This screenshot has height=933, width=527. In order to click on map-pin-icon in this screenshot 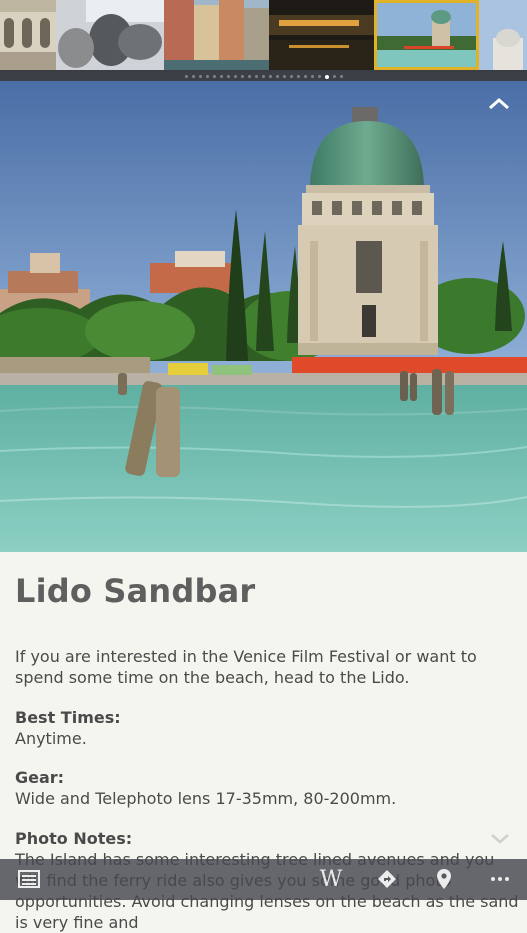, I will do `click(444, 879)`.